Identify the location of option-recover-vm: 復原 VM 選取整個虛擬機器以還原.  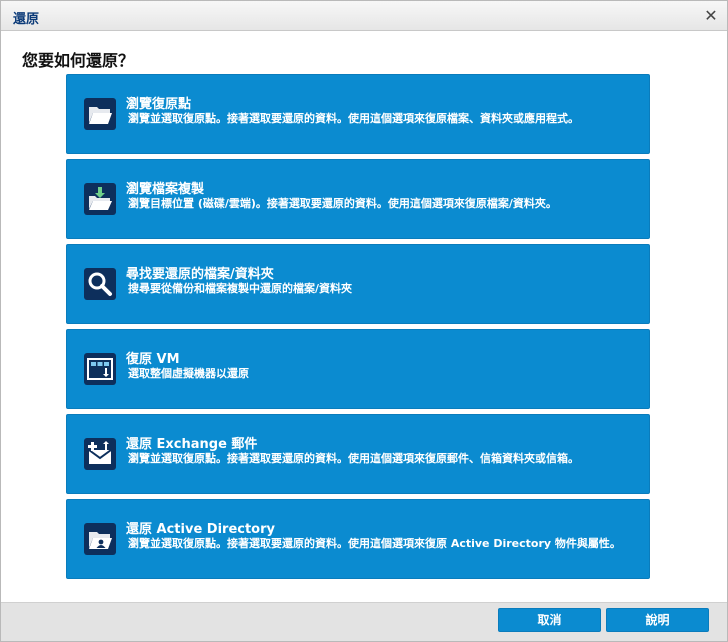
(358, 369).